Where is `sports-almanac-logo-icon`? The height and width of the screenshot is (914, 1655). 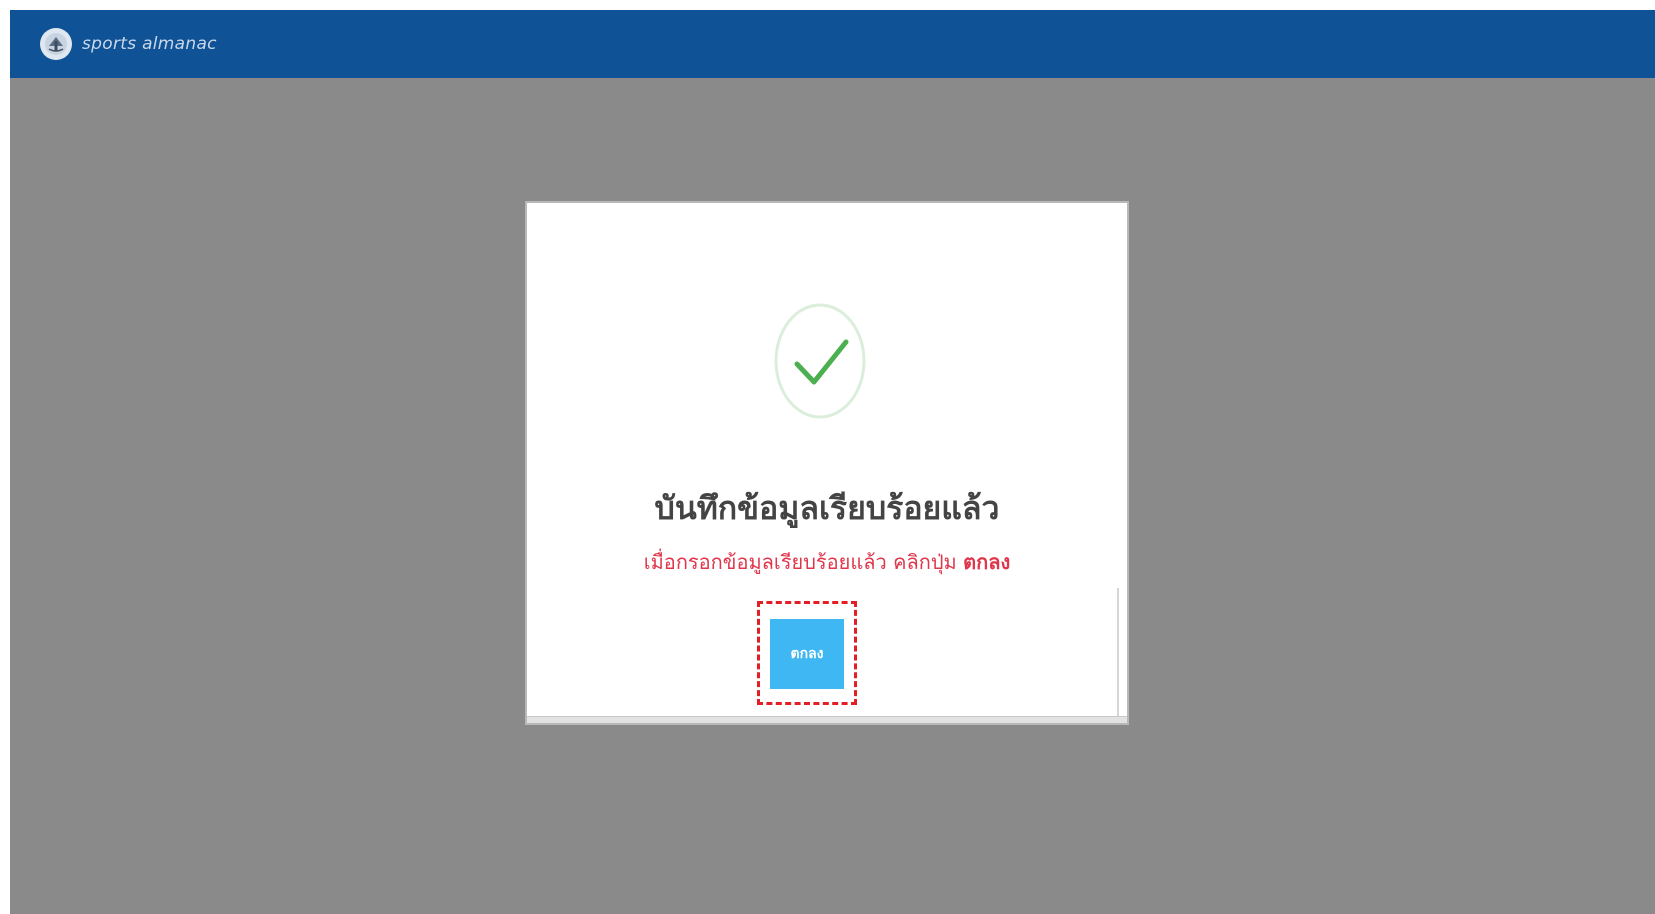
sports-almanac-logo-icon is located at coordinates (56, 44).